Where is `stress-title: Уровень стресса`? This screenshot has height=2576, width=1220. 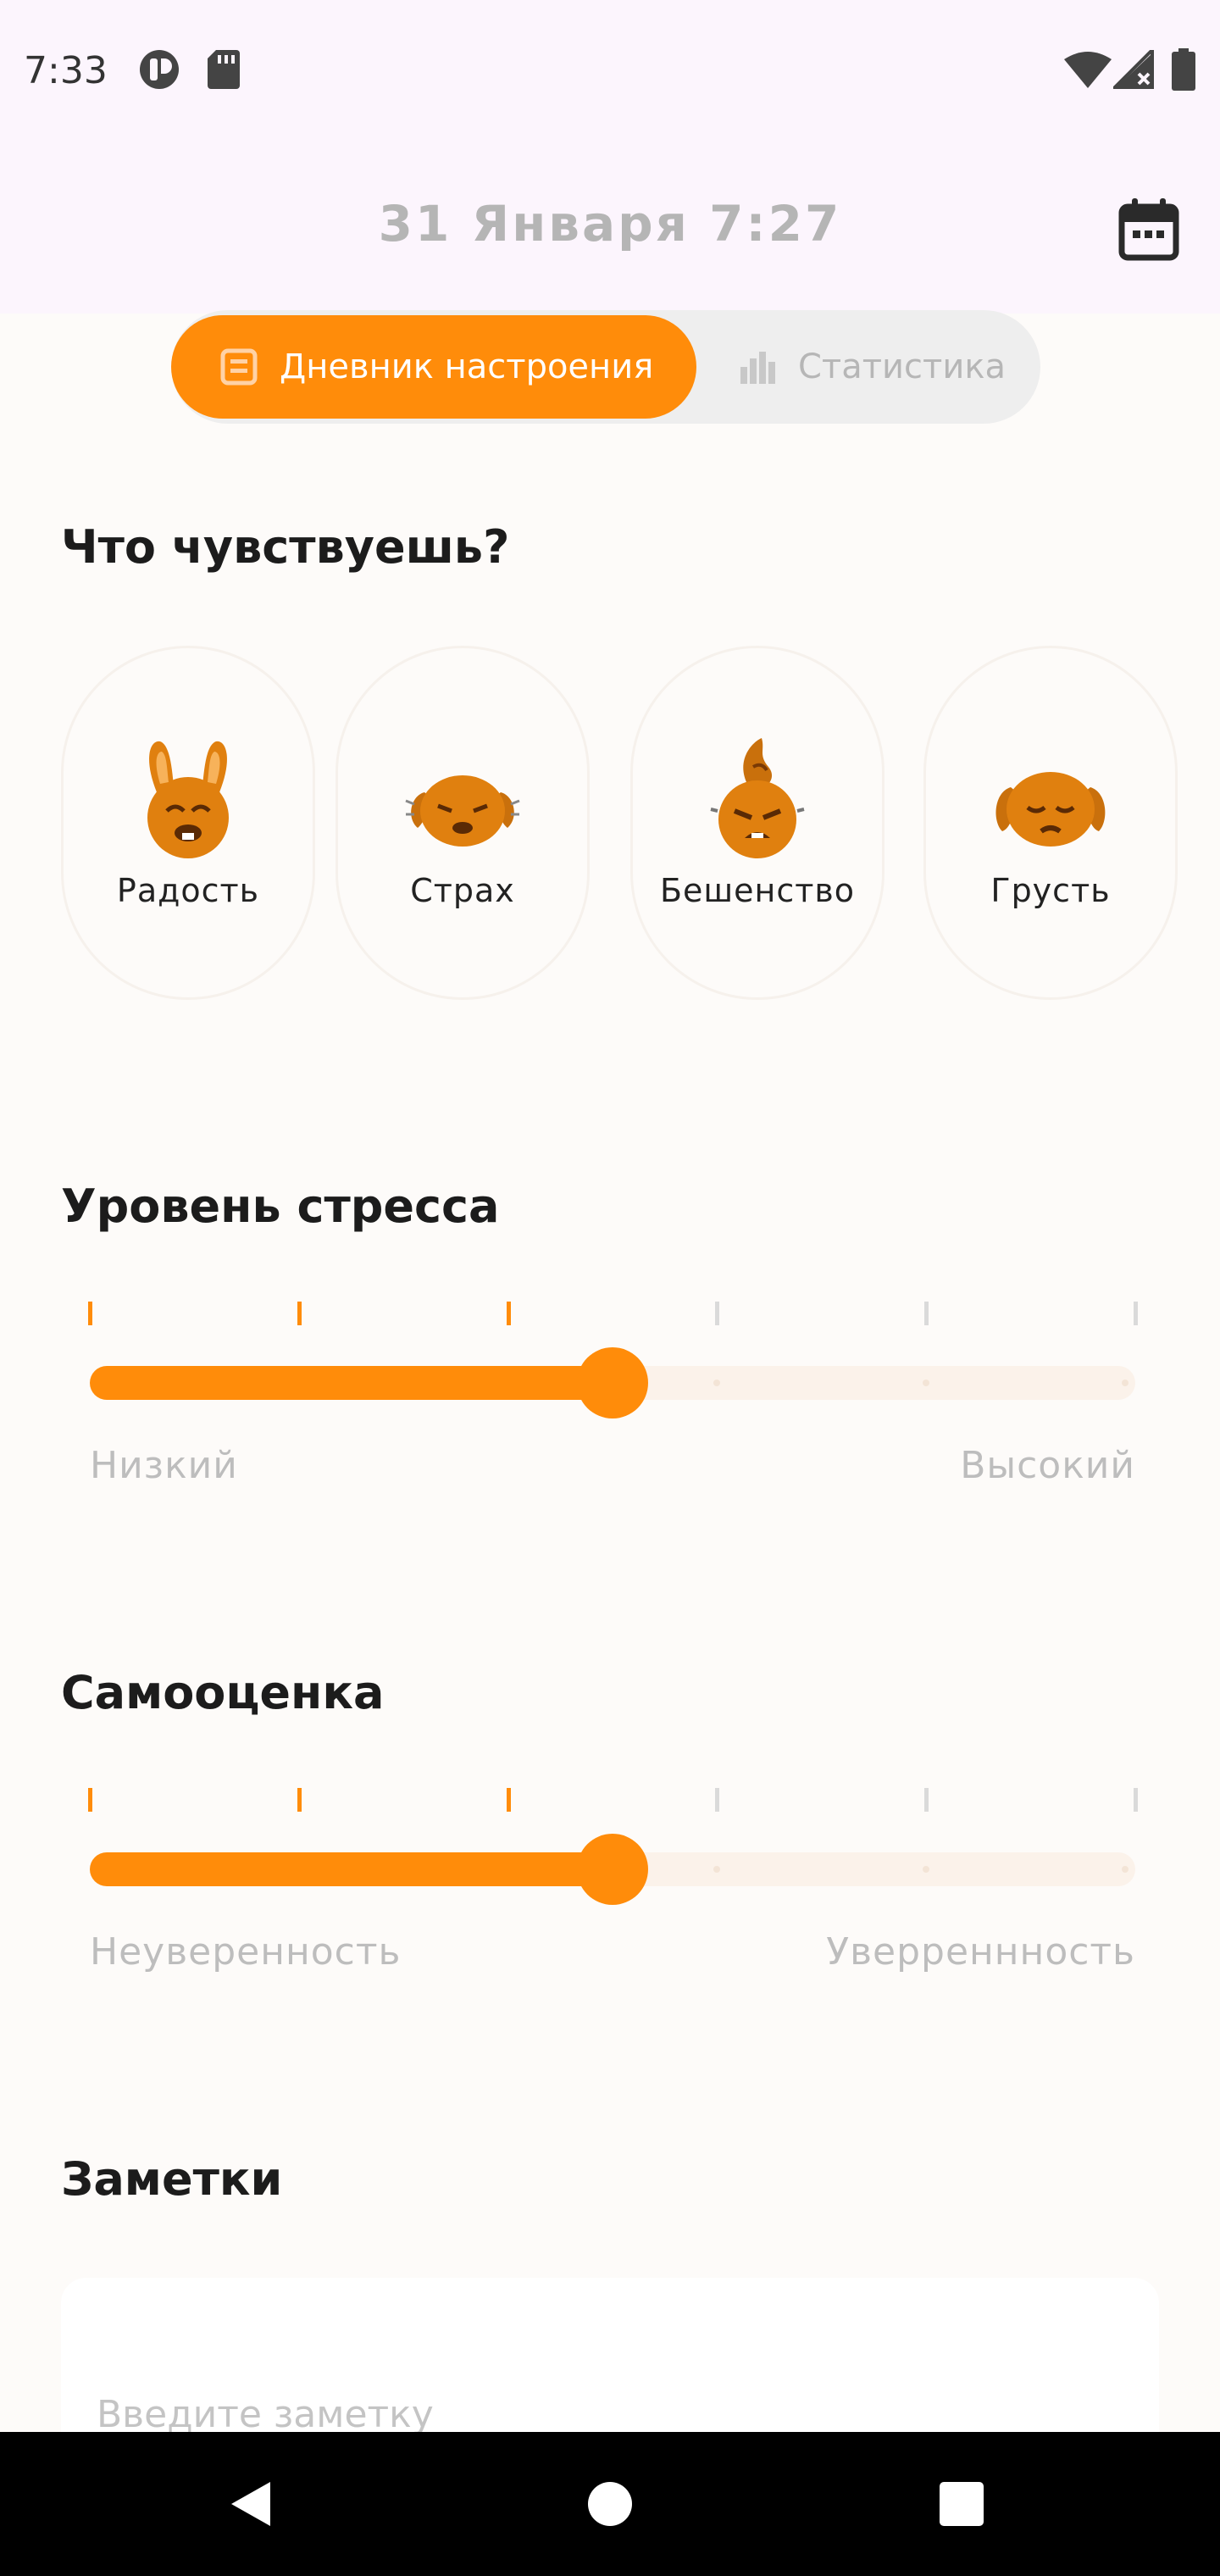 stress-title: Уровень стресса is located at coordinates (280, 1206).